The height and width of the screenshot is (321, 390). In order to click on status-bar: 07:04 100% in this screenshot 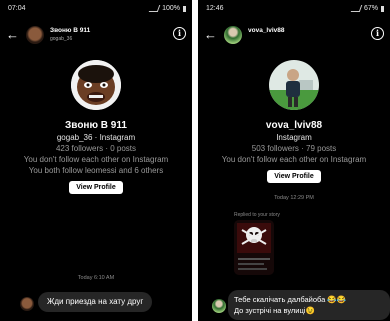, I will do `click(96, 9)`.